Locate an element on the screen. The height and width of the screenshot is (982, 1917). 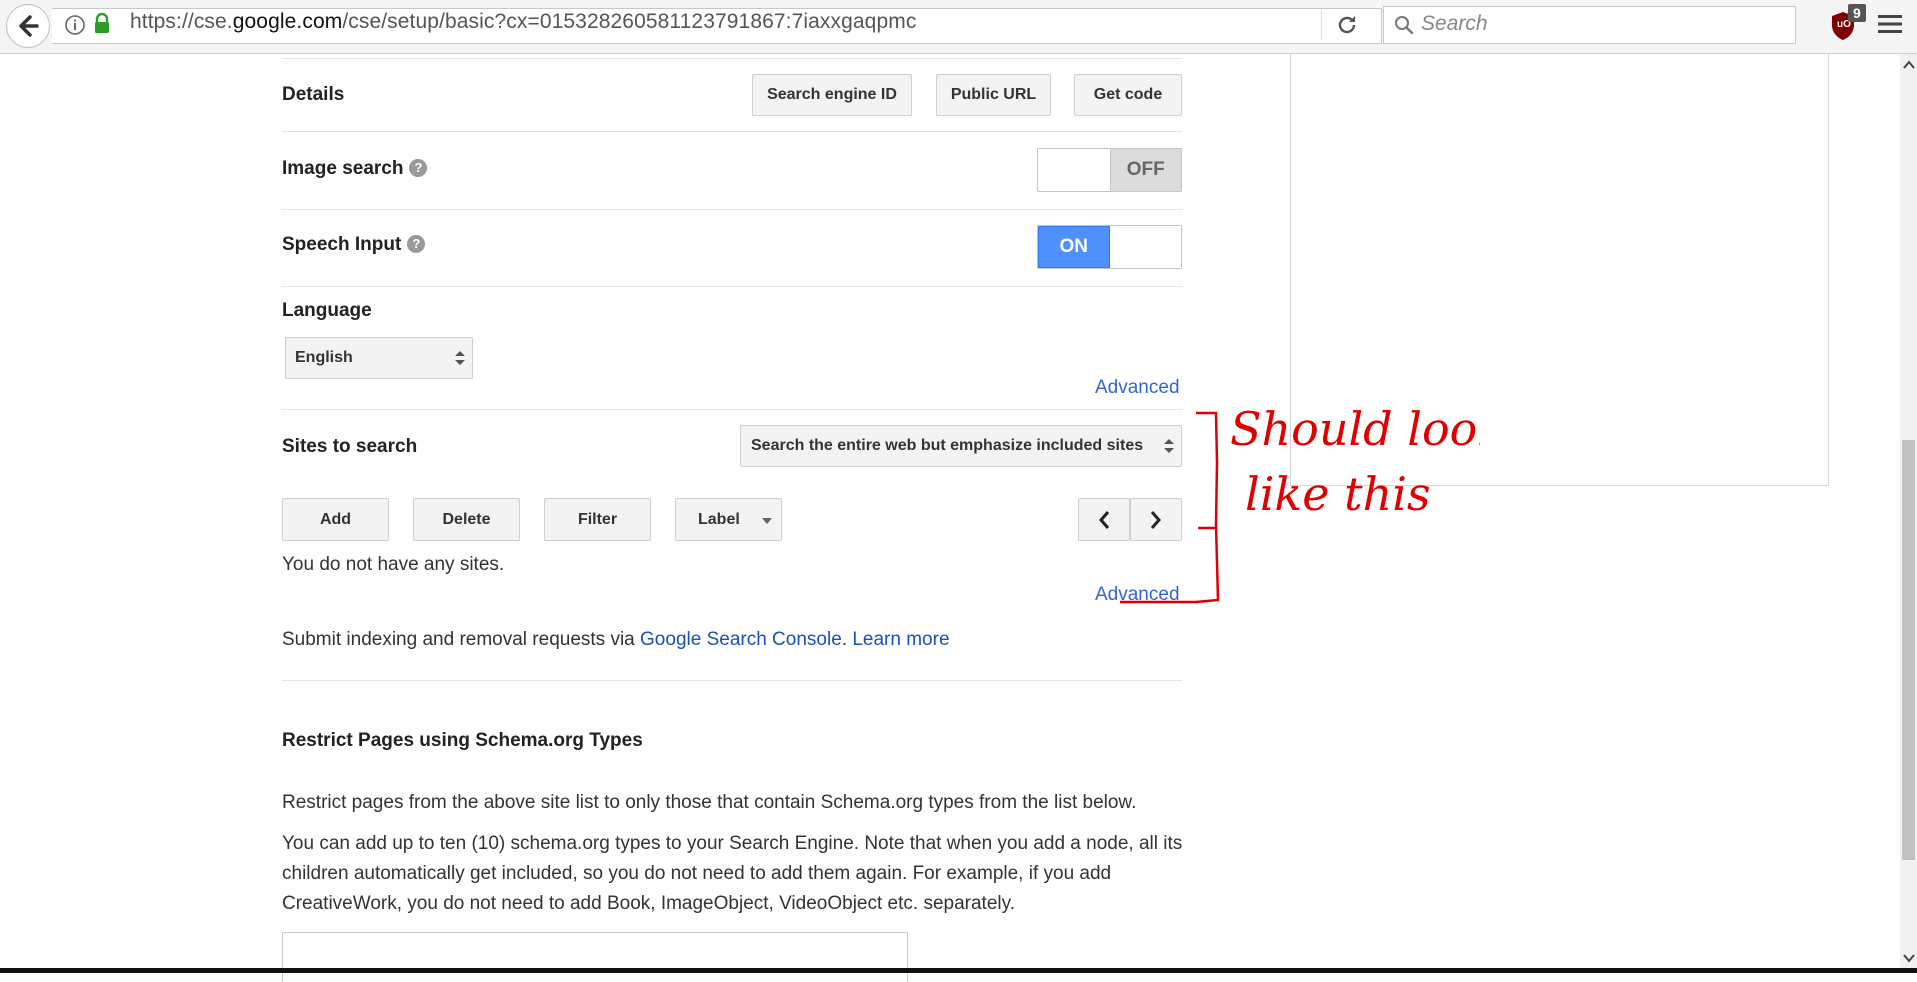
back-button is located at coordinates (28, 26).